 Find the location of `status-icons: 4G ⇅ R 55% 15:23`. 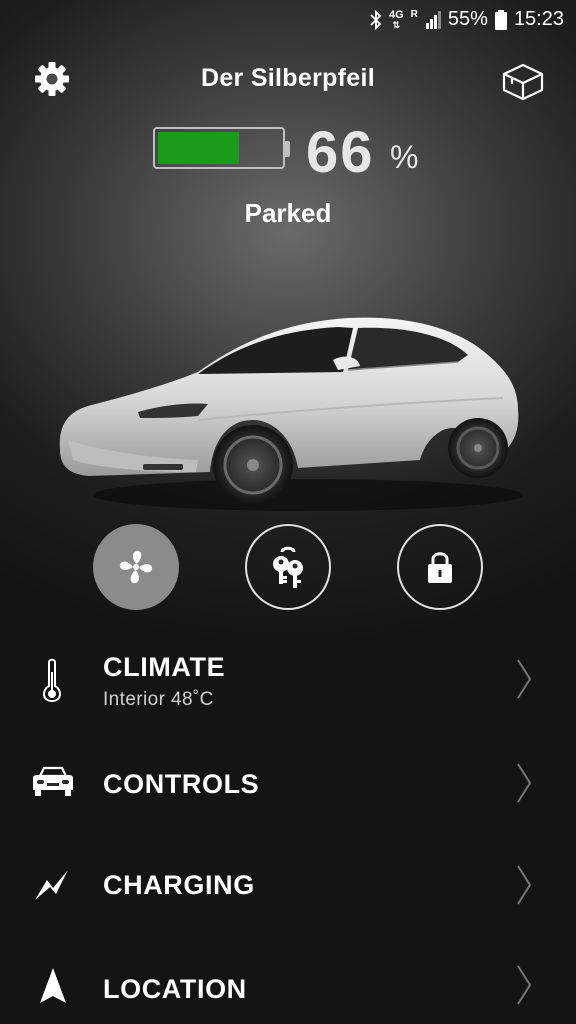

status-icons: 4G ⇅ R 55% 15:23 is located at coordinates (467, 19).